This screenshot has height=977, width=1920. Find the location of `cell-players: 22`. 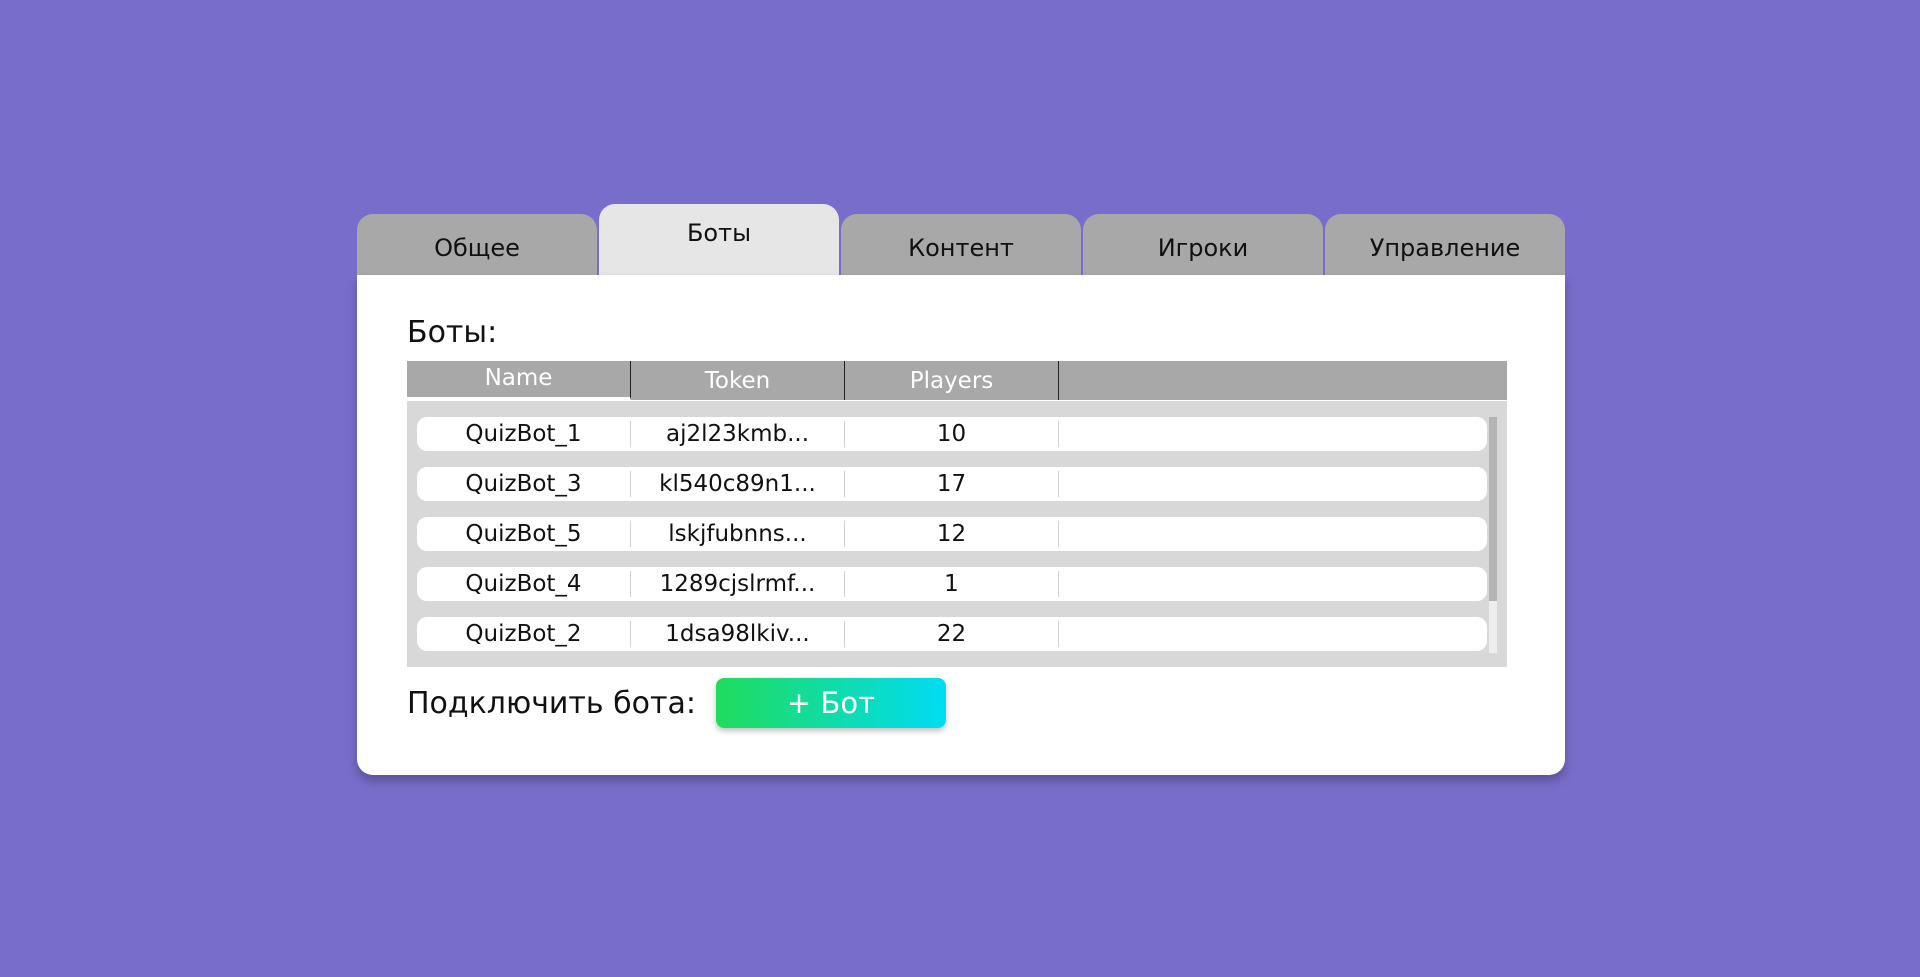

cell-players: 22 is located at coordinates (952, 634).